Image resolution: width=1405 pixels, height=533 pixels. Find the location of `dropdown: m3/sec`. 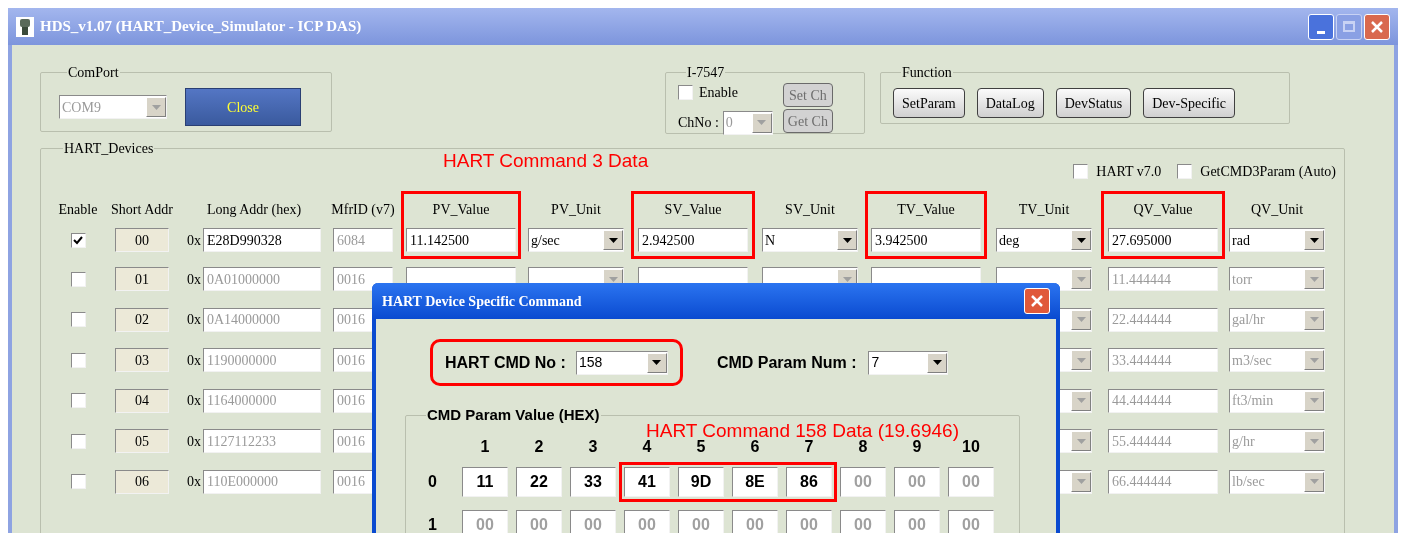

dropdown: m3/sec is located at coordinates (1277, 360).